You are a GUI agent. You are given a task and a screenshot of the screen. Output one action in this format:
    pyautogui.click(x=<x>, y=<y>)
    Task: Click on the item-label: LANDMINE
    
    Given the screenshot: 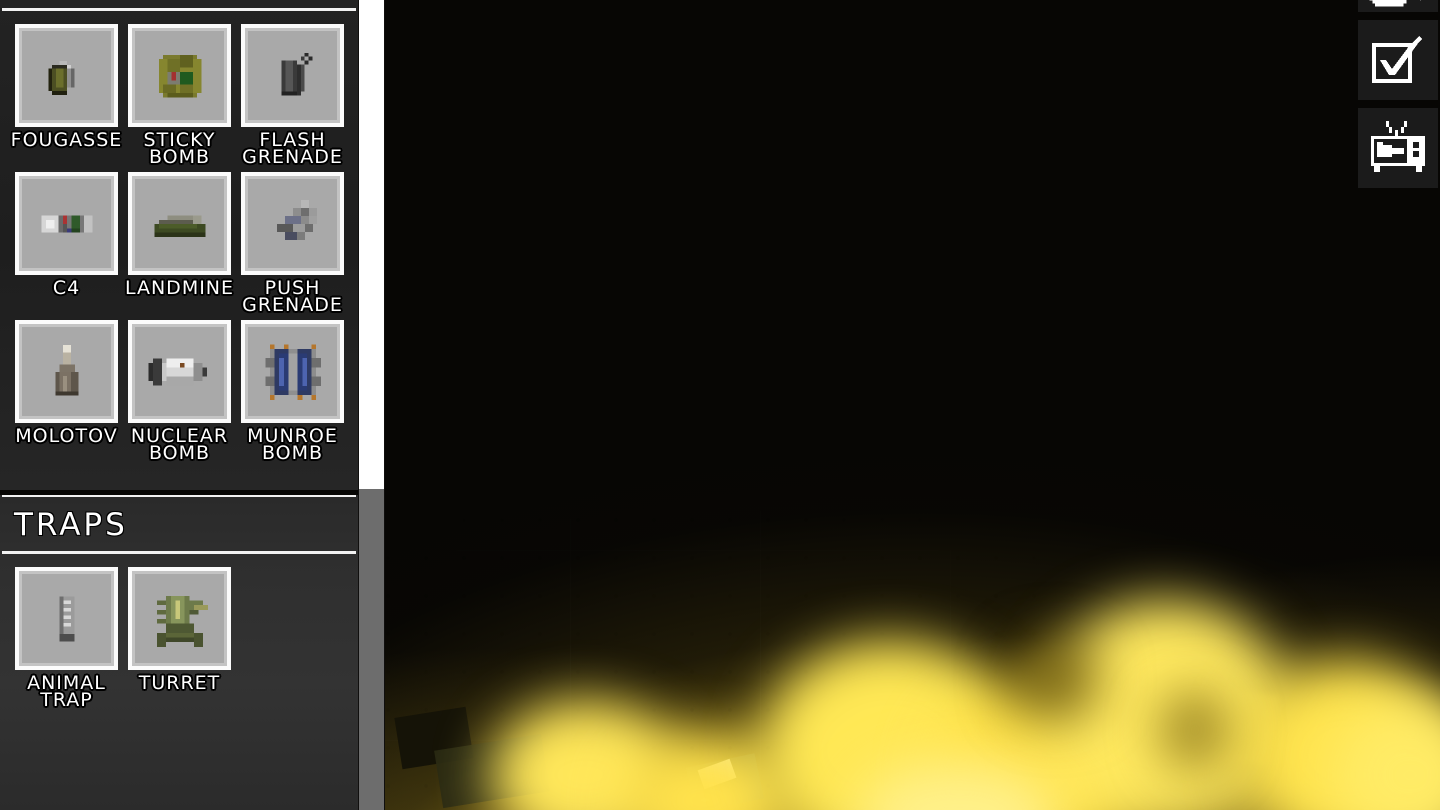 What is the action you would take?
    pyautogui.click(x=179, y=288)
    